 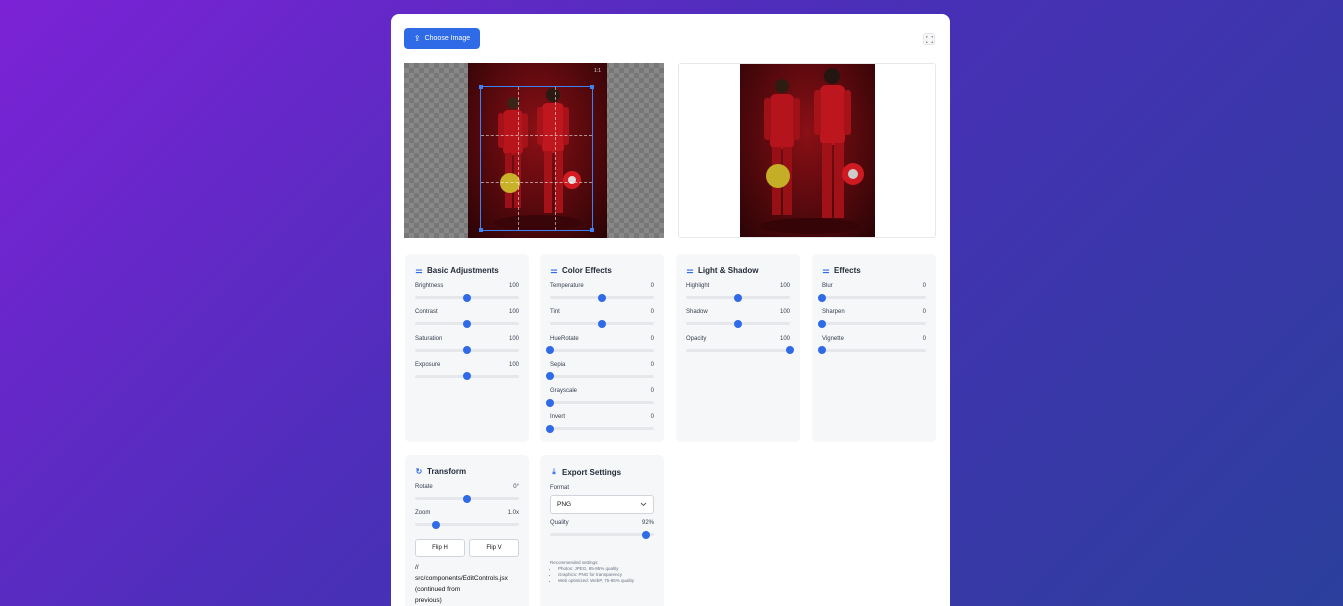 I want to click on slider-label: Zoom, so click(x=423, y=513).